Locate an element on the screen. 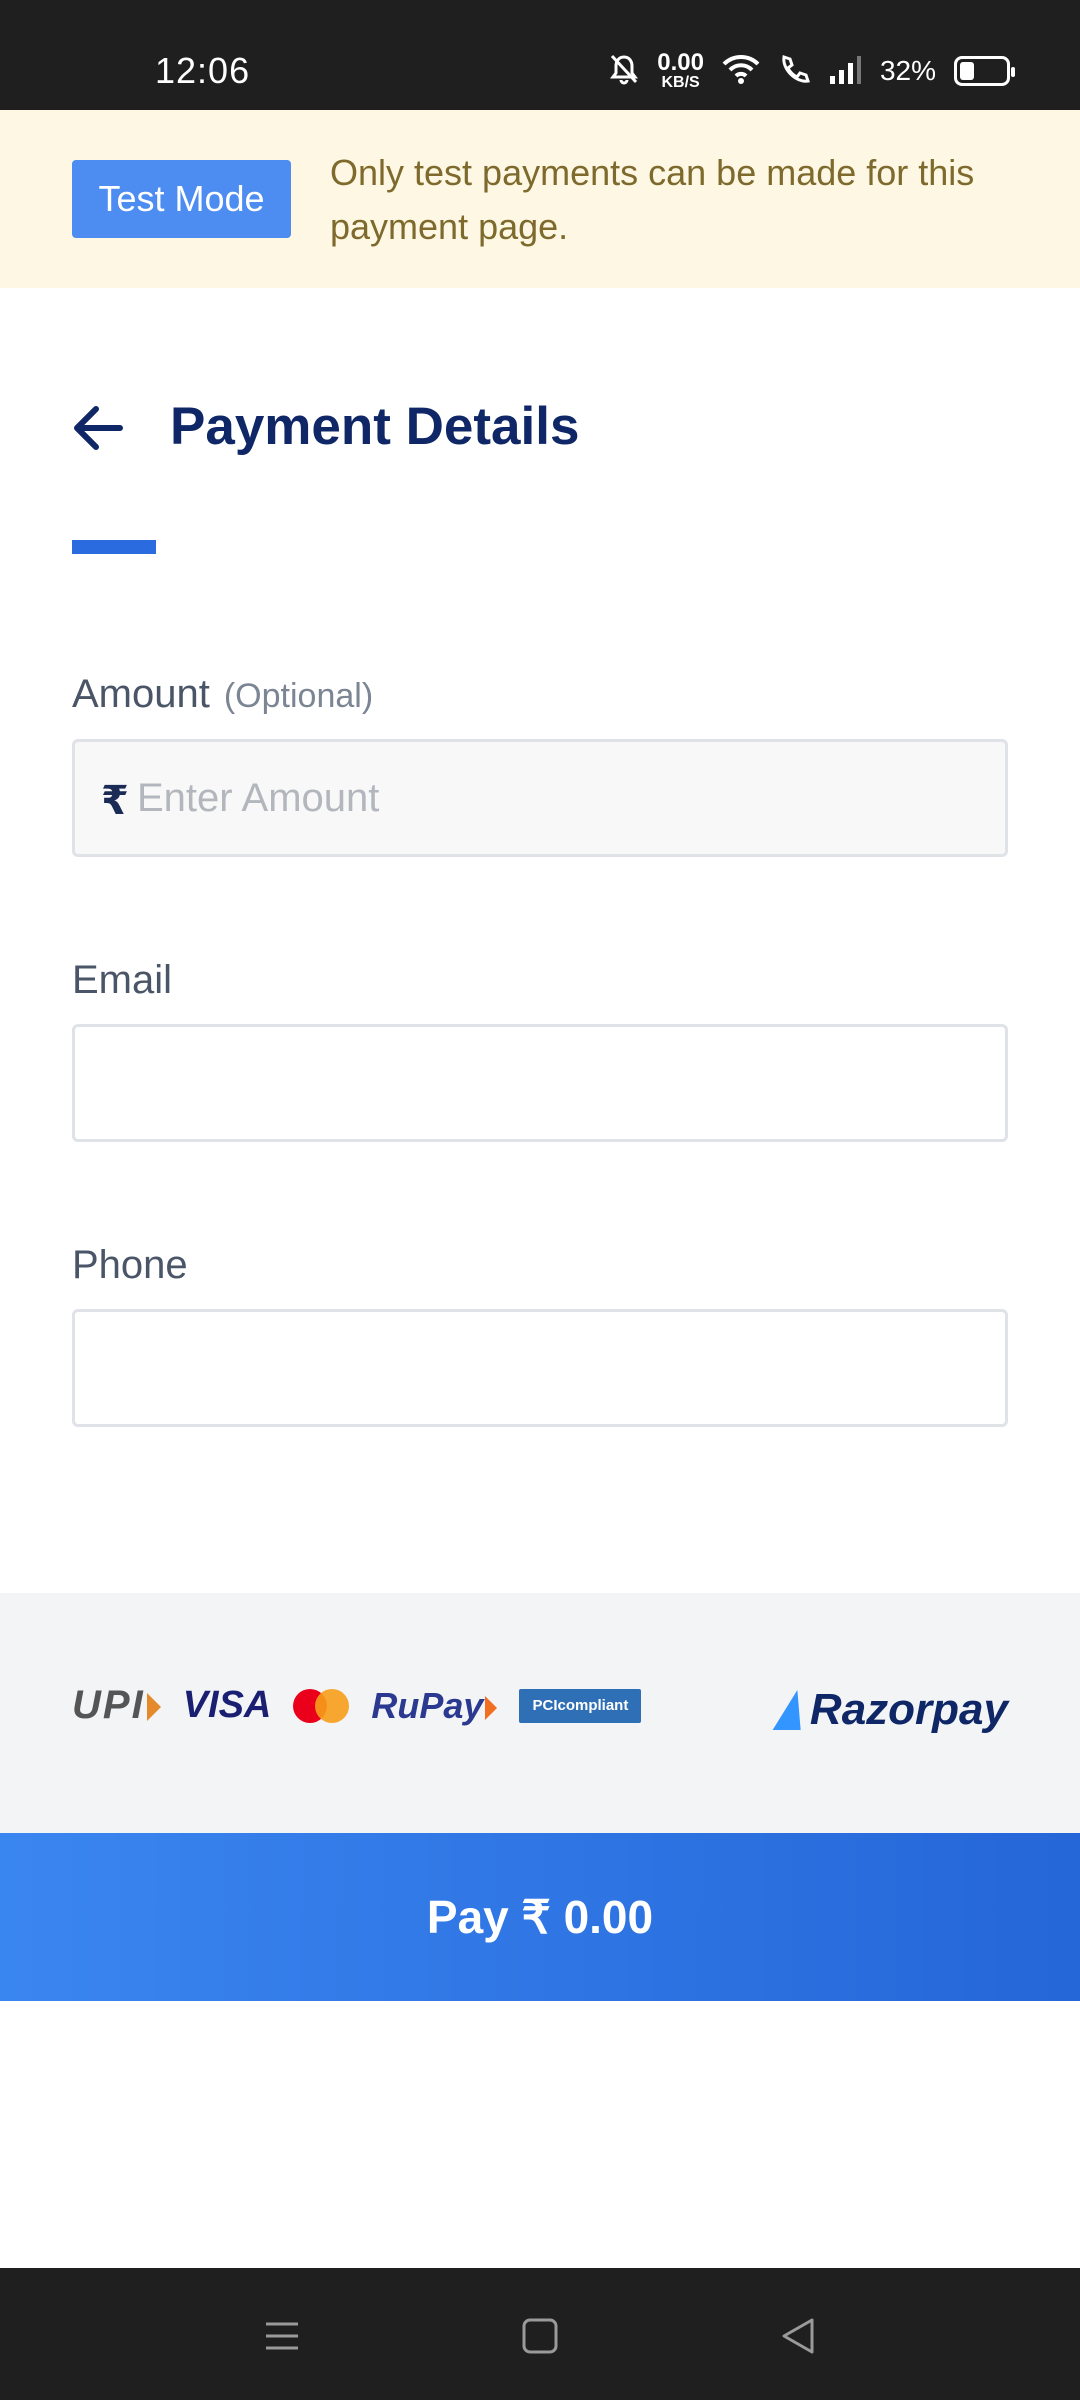 This screenshot has width=1080, height=2400. status-bar: 12:06 0.00 KB/S 32% is located at coordinates (540, 55).